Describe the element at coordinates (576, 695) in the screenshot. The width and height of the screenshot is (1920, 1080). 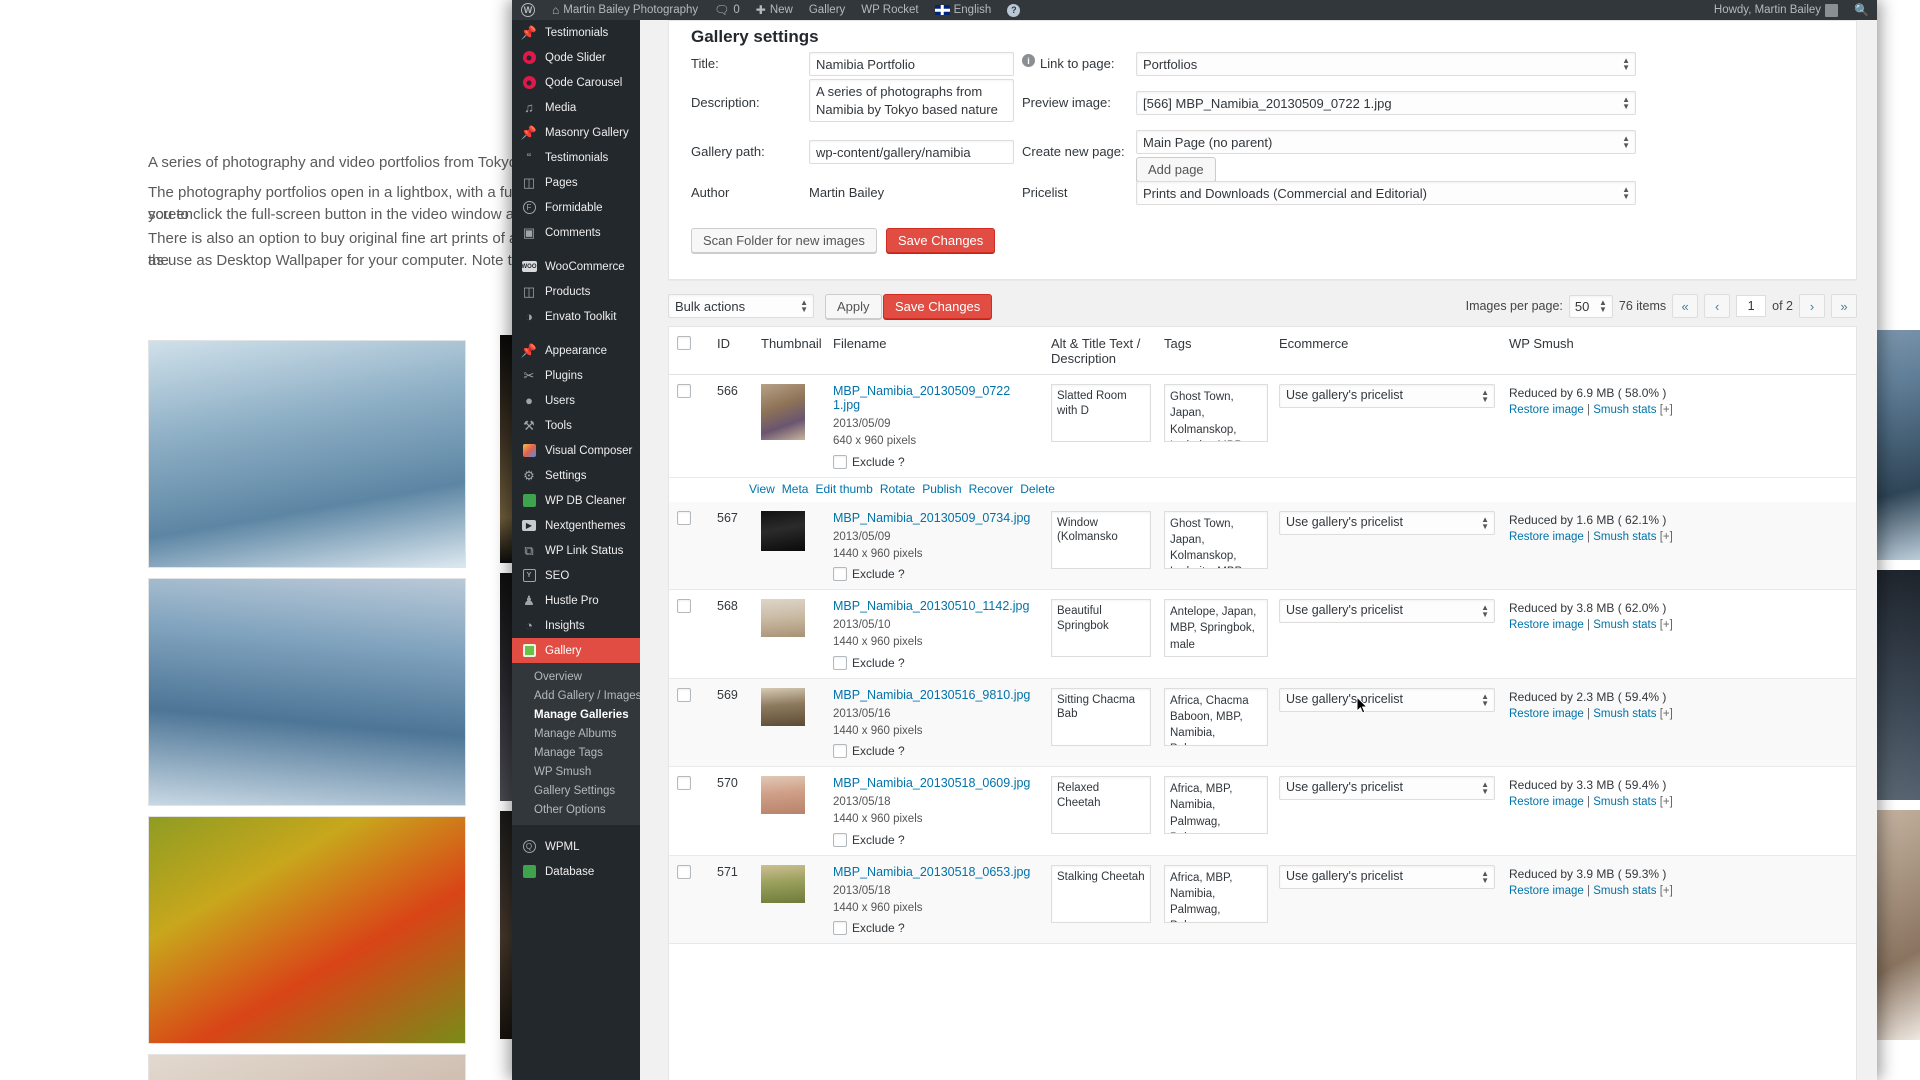
I see `submenu-item-add-gallery-images: Add Gallery / Images` at that location.